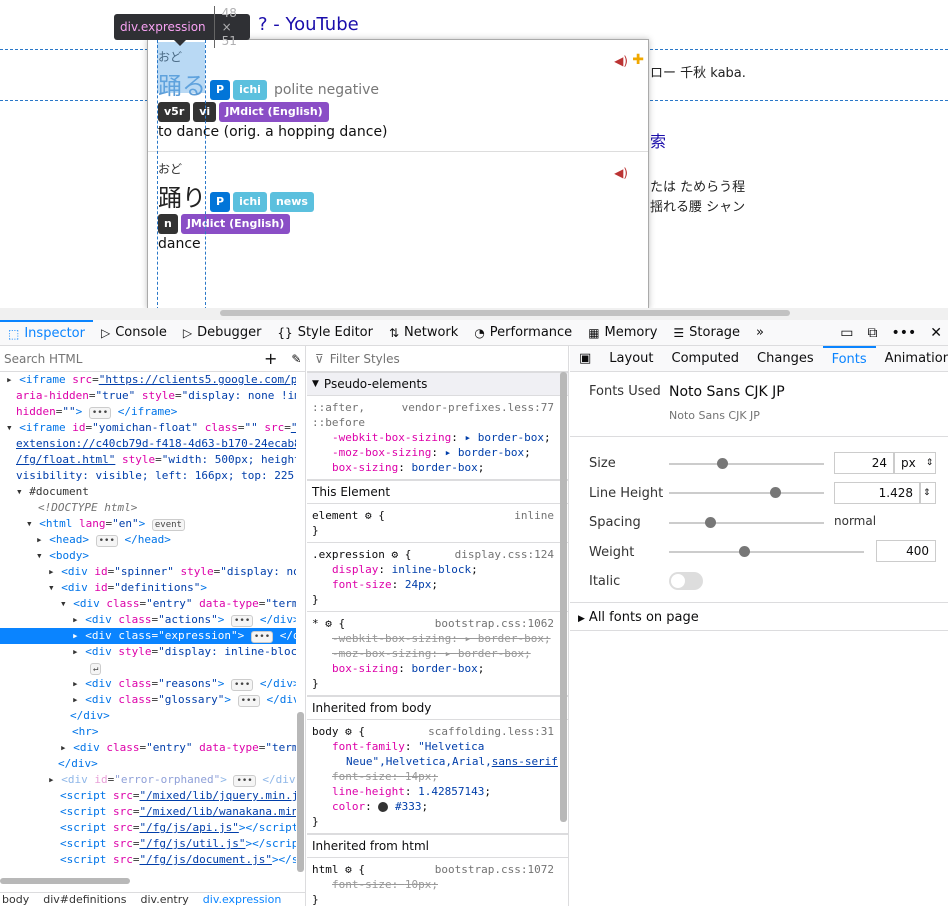 This screenshot has width=948, height=906. Describe the element at coordinates (165, 899) in the screenshot. I see `breadcrumb-item: div.entry` at that location.